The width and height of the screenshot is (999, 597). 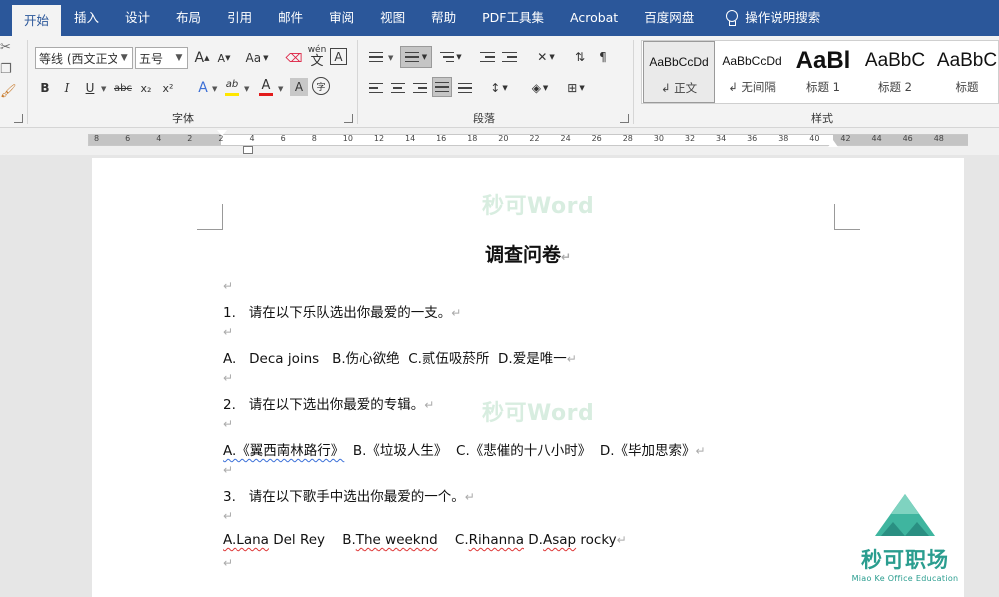 What do you see at coordinates (338, 56) in the screenshot?
I see `character-border-button: A` at bounding box center [338, 56].